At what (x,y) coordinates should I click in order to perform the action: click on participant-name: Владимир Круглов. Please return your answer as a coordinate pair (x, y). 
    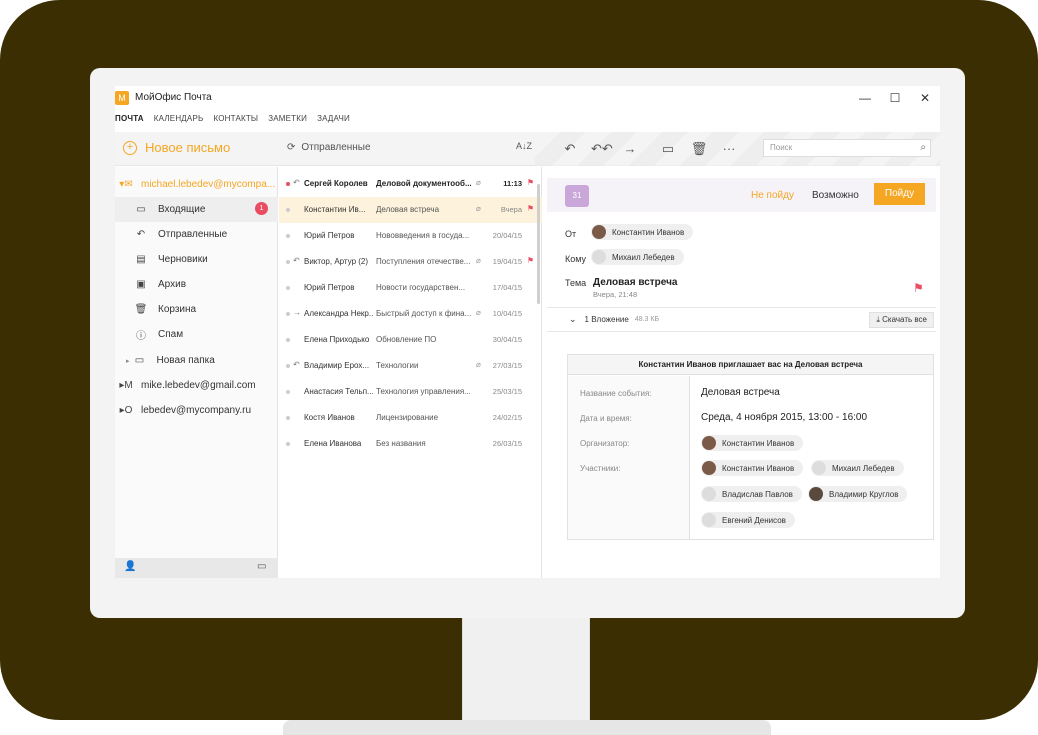
    Looking at the image, I should click on (864, 494).